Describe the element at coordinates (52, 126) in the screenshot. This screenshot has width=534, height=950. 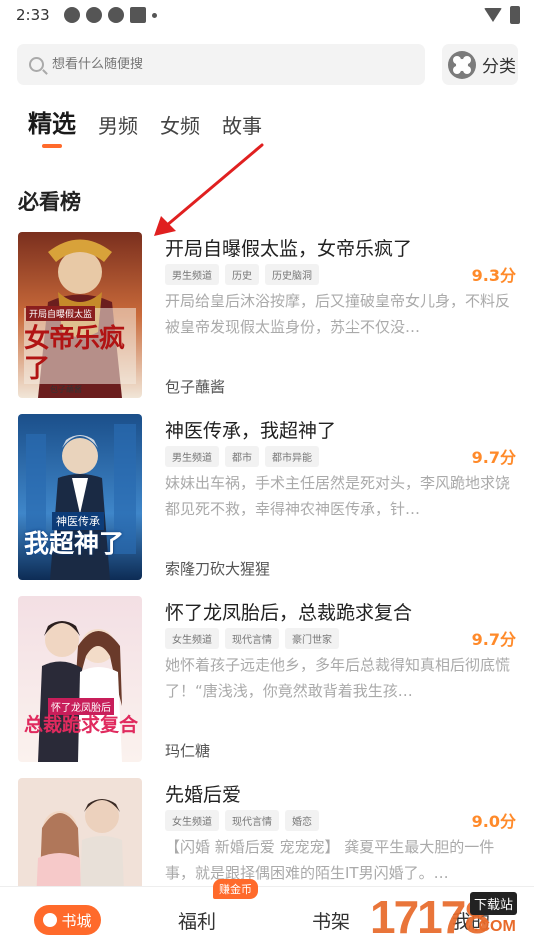
I see `tab-featured: 精选` at that location.